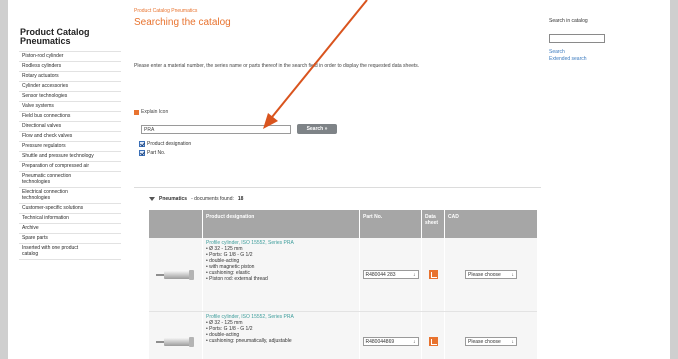 This screenshot has height=359, width=678. Describe the element at coordinates (212, 199) in the screenshot. I see `result-found-text: - documents found:` at that location.